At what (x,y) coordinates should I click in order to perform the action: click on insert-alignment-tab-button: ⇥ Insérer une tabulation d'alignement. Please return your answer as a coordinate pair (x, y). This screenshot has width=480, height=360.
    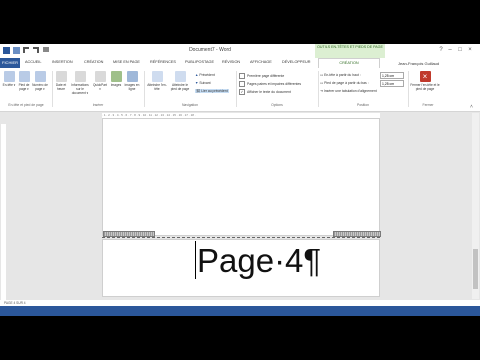
    Looking at the image, I should click on (348, 91).